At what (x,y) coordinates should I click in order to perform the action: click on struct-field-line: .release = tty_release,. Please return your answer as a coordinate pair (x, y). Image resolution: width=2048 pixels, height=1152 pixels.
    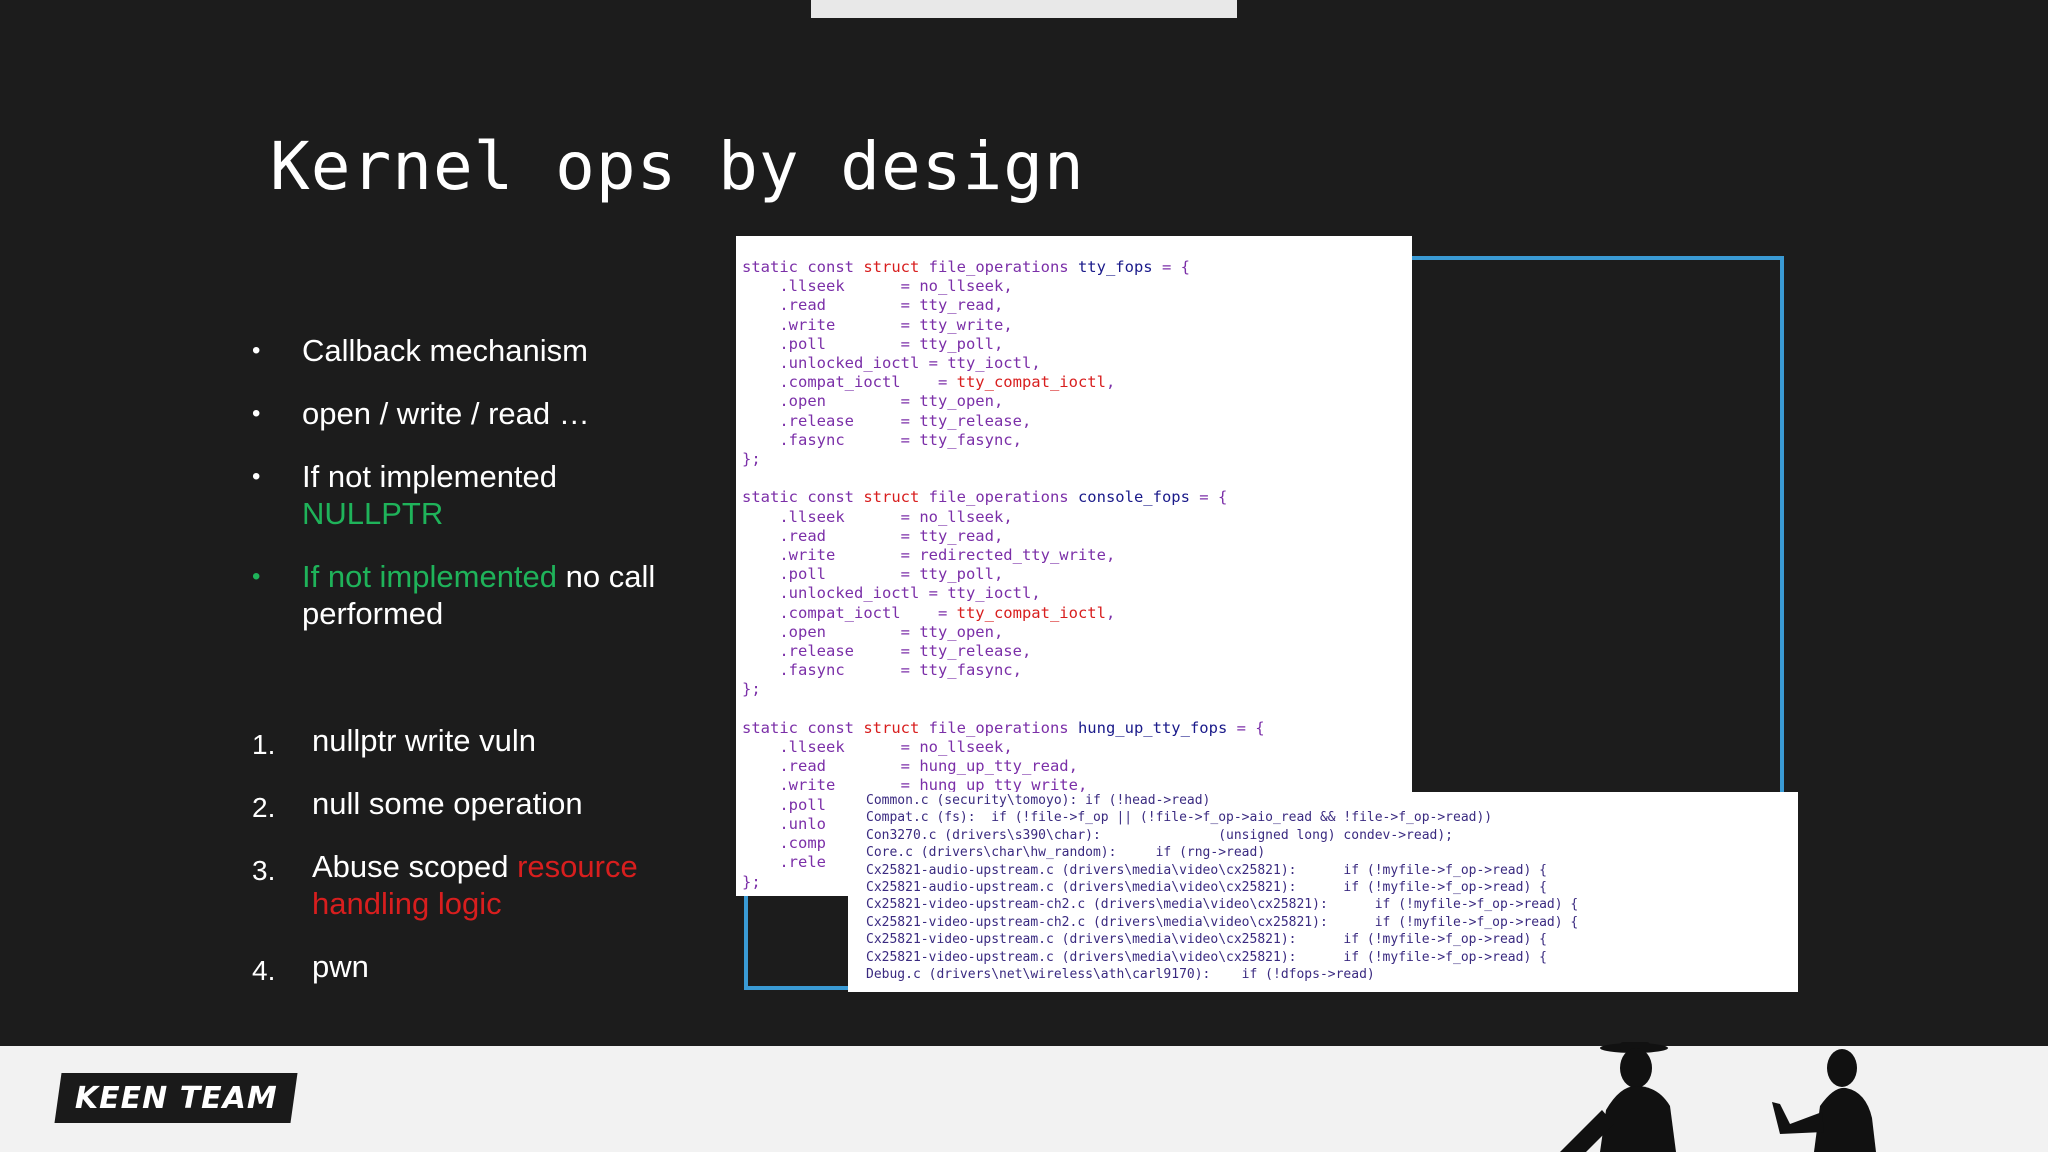
    Looking at the image, I should click on (886, 421).